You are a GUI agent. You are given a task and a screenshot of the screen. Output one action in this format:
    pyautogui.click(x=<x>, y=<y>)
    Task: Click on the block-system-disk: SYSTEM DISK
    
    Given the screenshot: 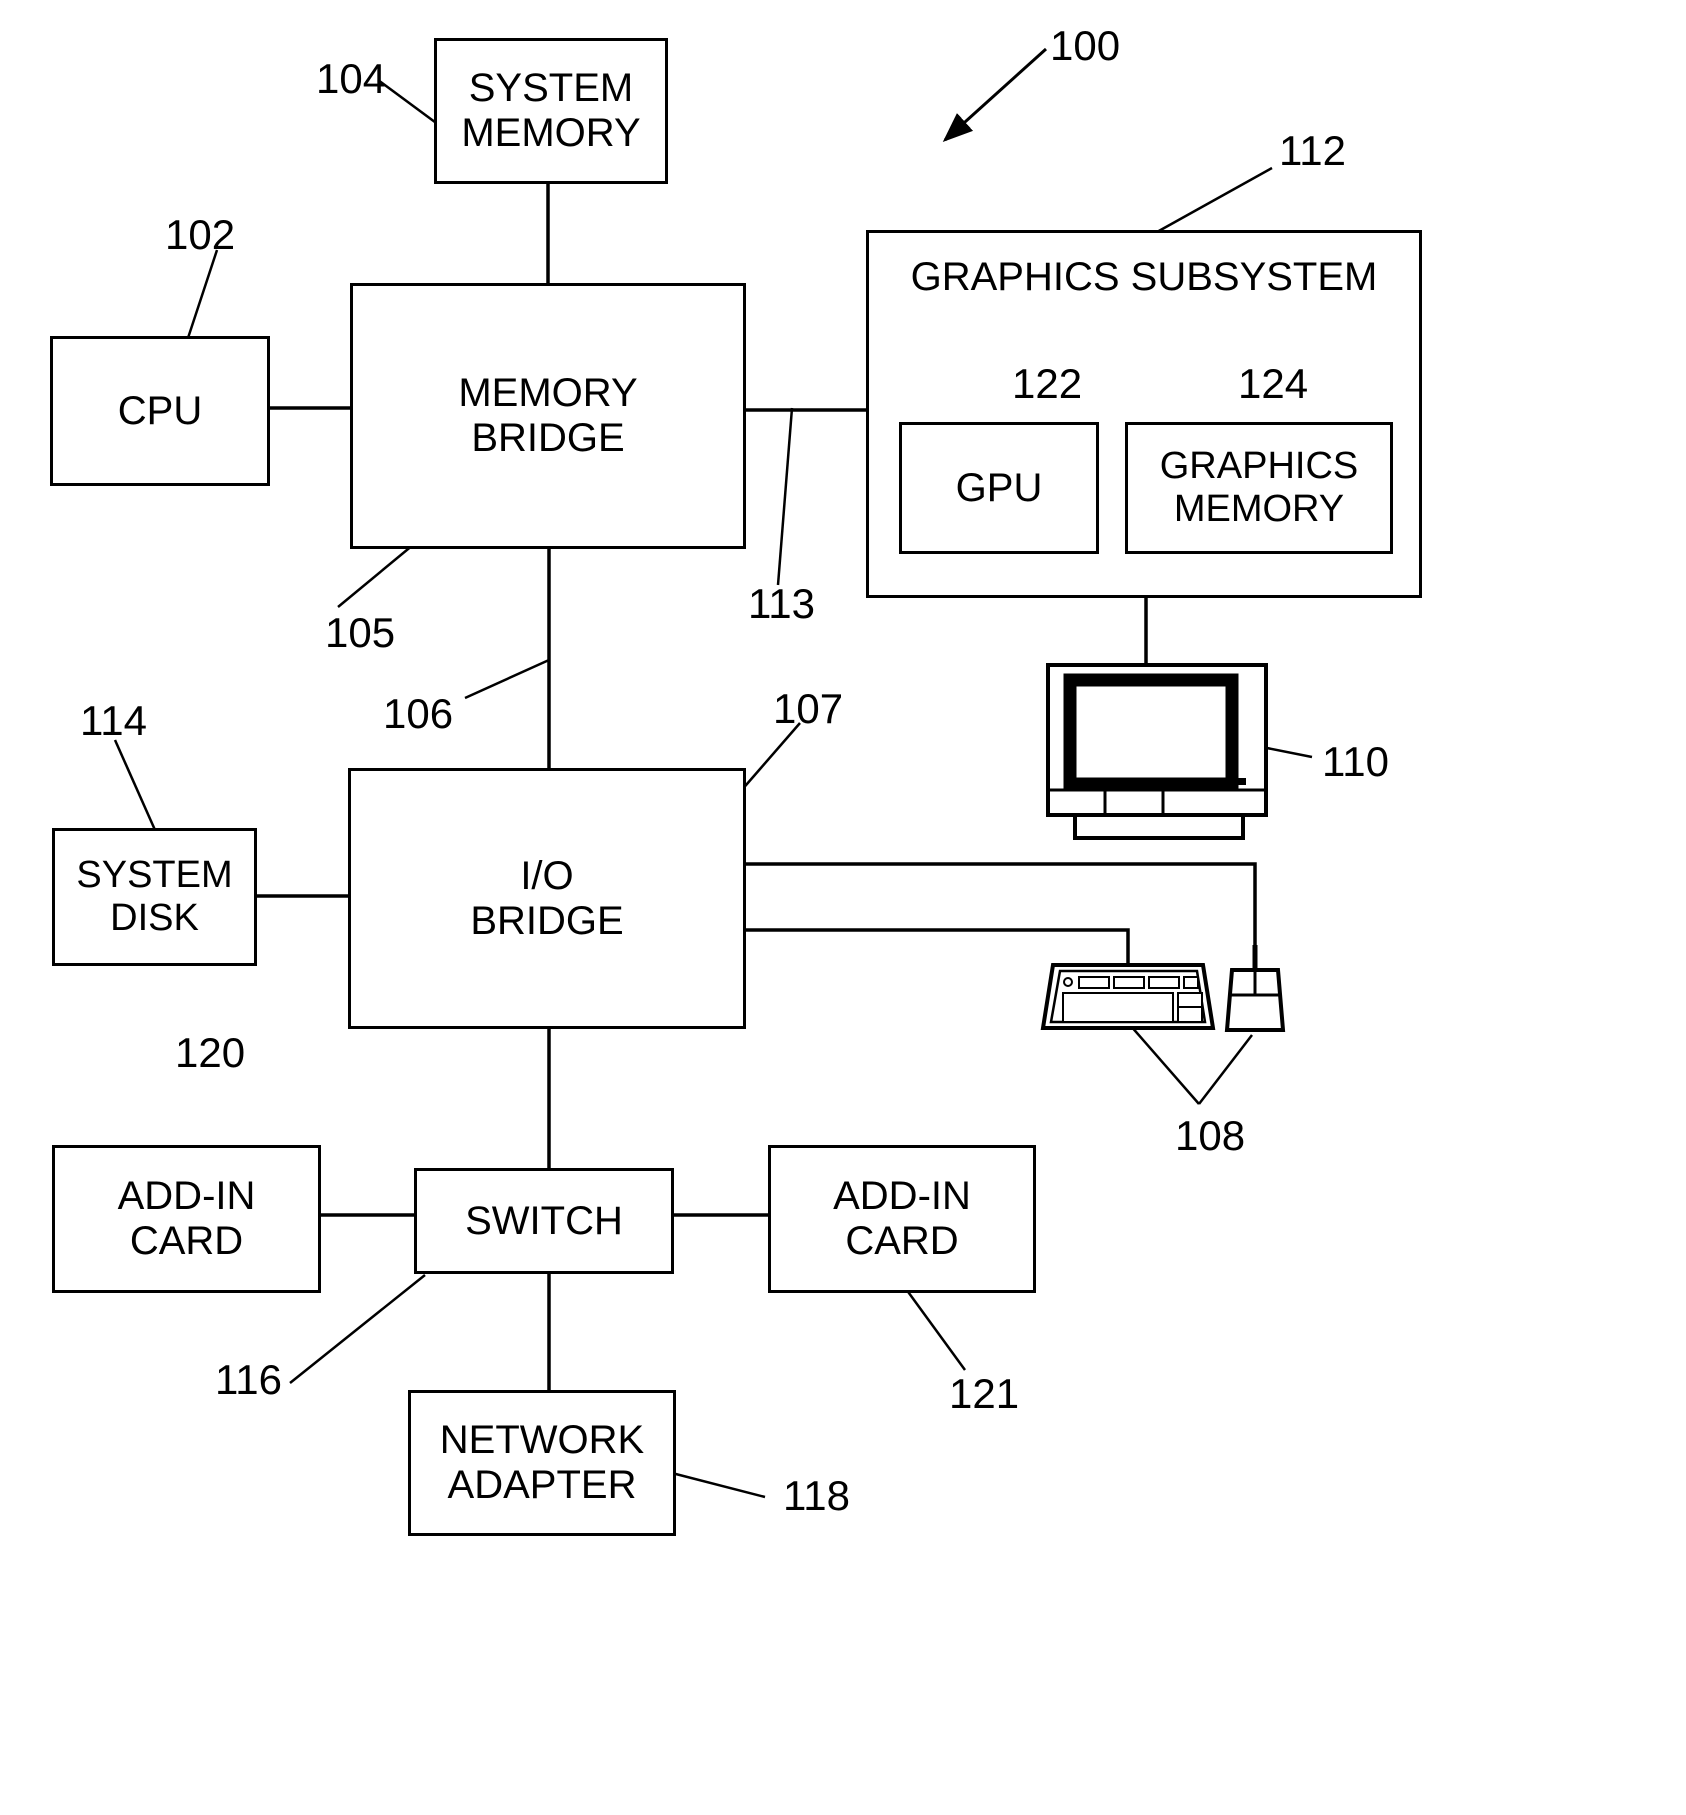 What is the action you would take?
    pyautogui.click(x=154, y=897)
    